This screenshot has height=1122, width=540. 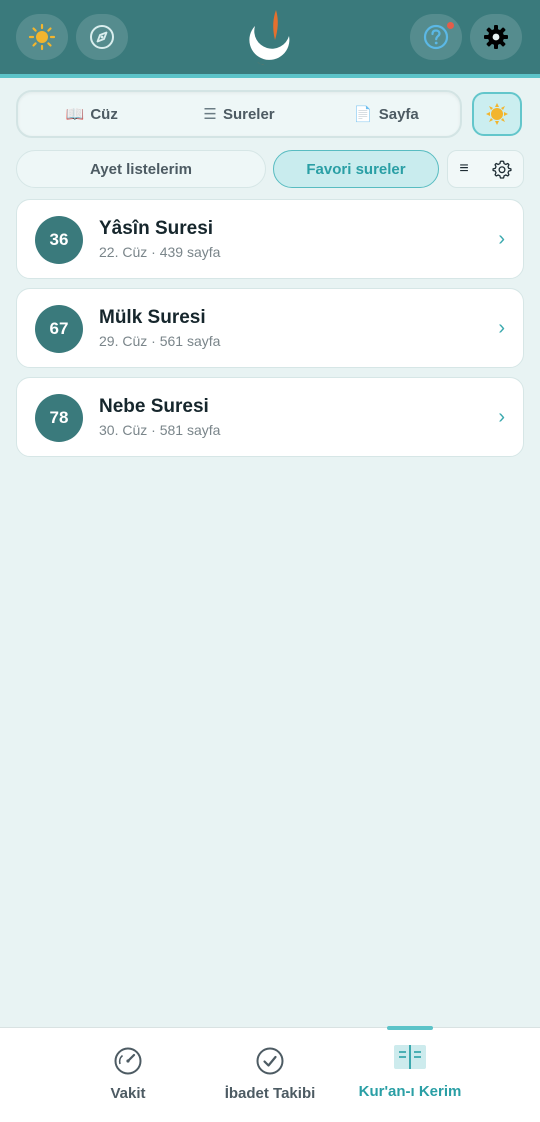 I want to click on sort-list-icon: ≡, so click(x=463, y=169).